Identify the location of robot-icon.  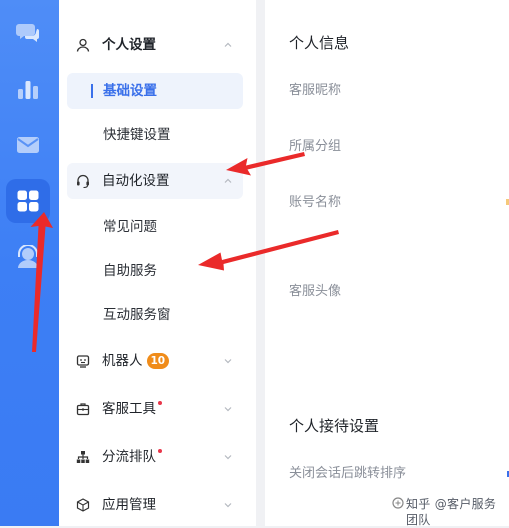
(83, 361).